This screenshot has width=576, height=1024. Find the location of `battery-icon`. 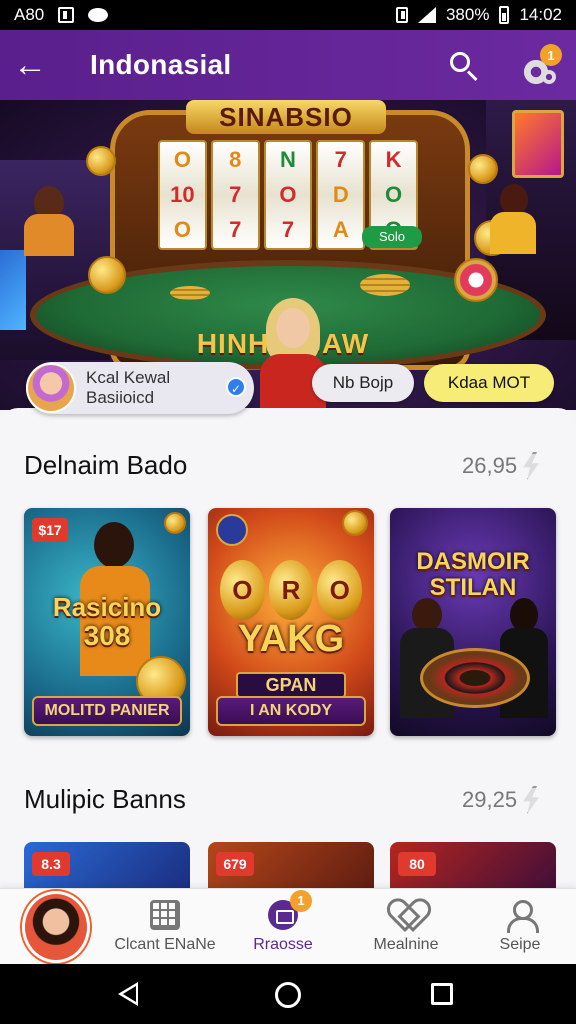

battery-icon is located at coordinates (504, 15).